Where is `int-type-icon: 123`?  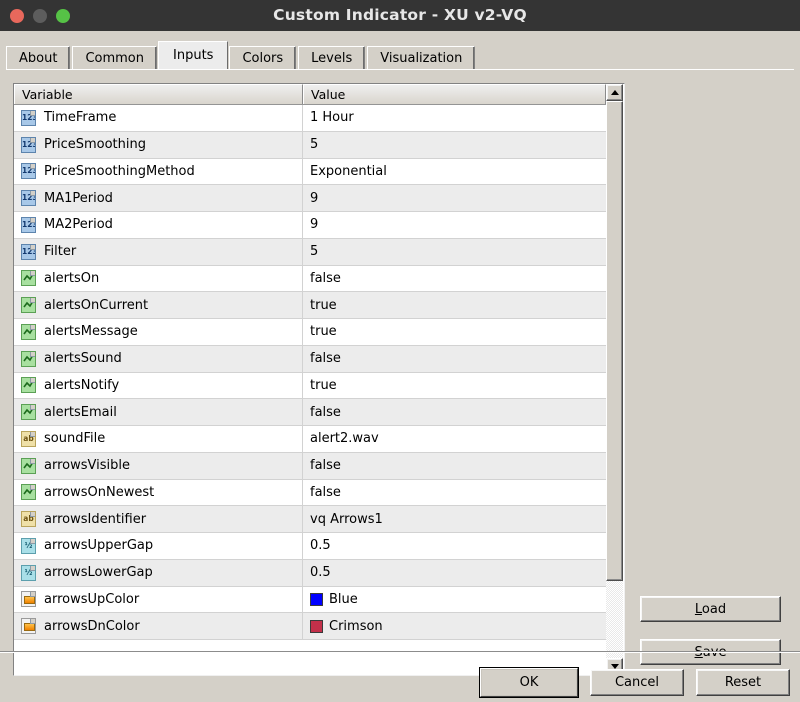 int-type-icon: 123 is located at coordinates (28, 144).